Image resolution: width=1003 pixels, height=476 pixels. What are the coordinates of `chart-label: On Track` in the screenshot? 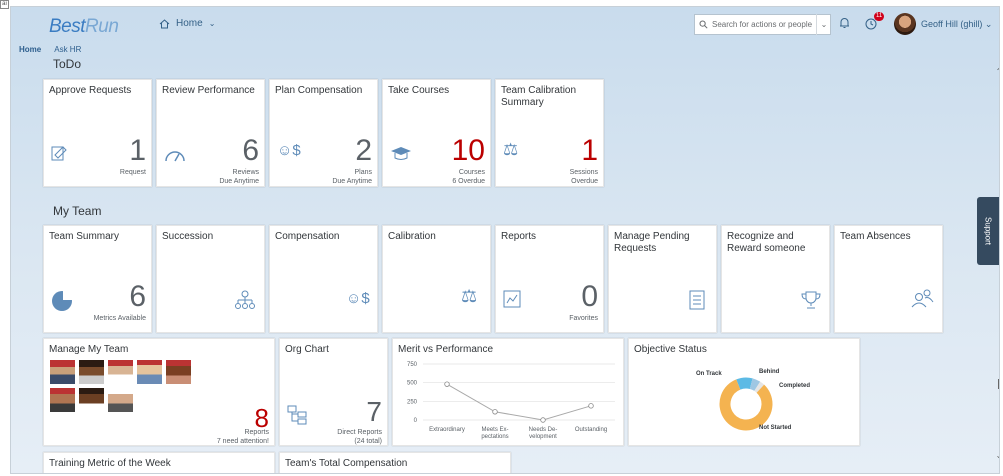 It's located at (709, 374).